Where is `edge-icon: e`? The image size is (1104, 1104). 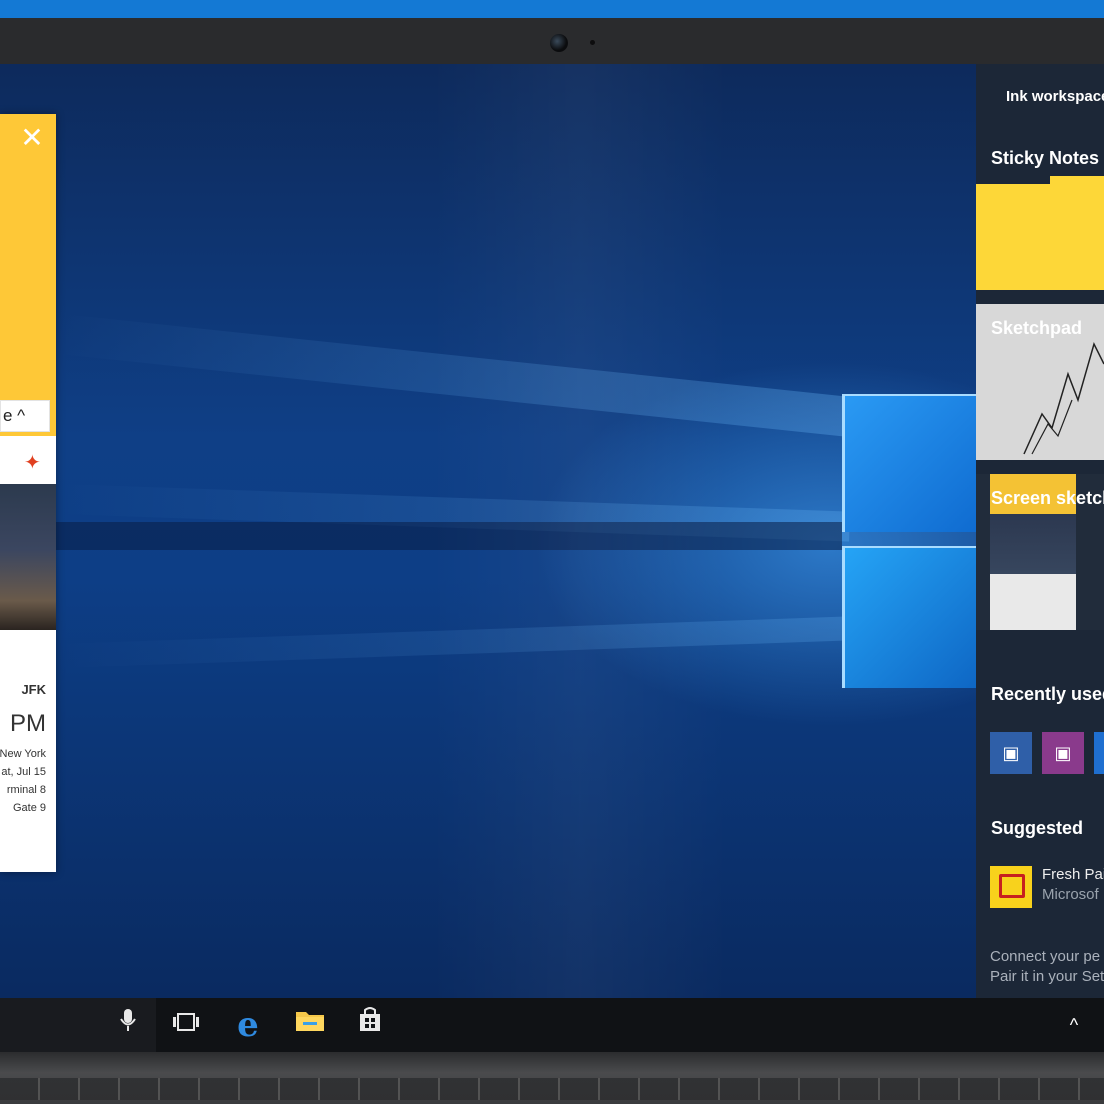
edge-icon: e is located at coordinates (248, 1025).